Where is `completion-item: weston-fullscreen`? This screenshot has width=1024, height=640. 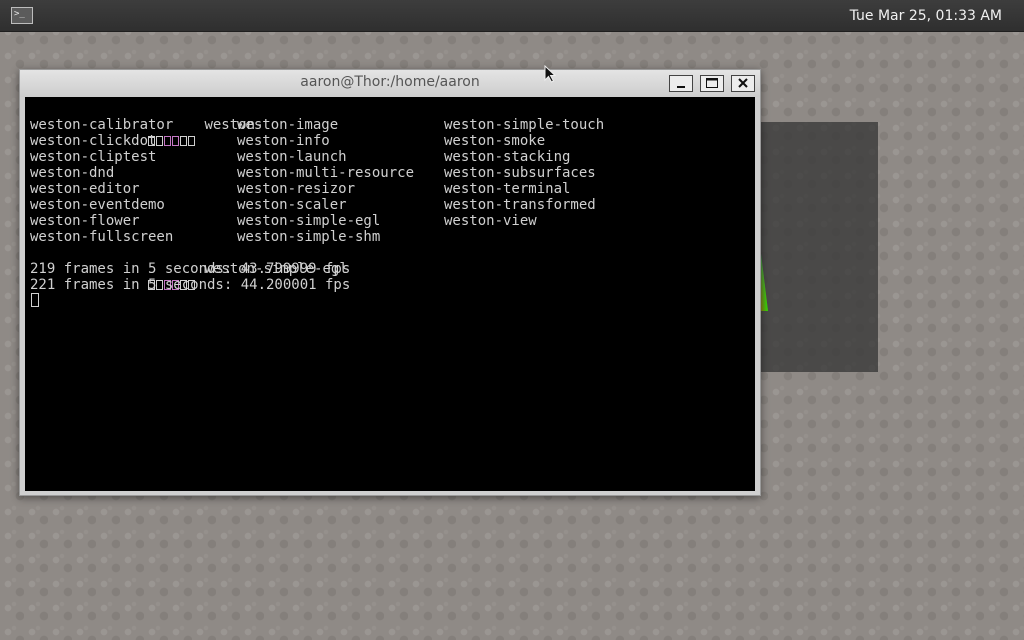 completion-item: weston-fullscreen is located at coordinates (102, 237).